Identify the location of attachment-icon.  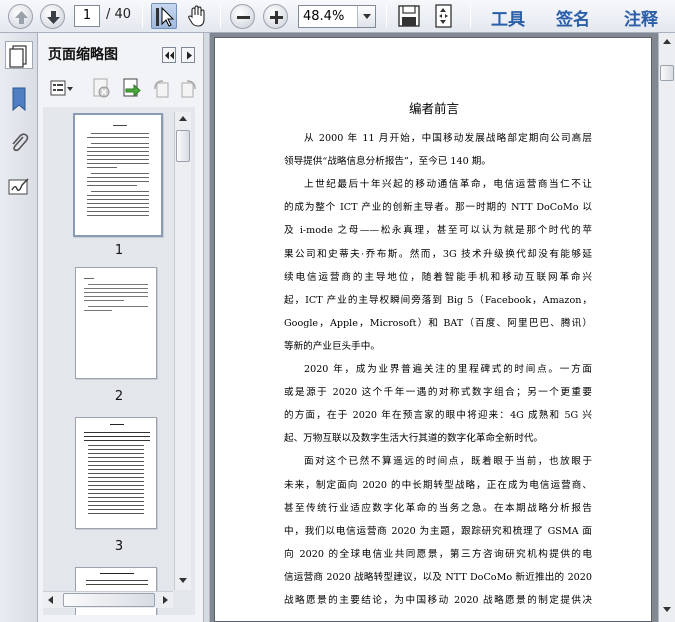
(20, 142).